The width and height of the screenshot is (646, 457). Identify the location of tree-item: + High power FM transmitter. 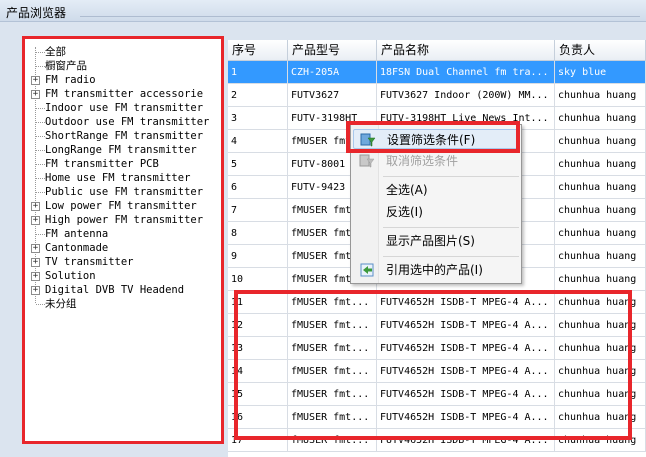
(122, 220).